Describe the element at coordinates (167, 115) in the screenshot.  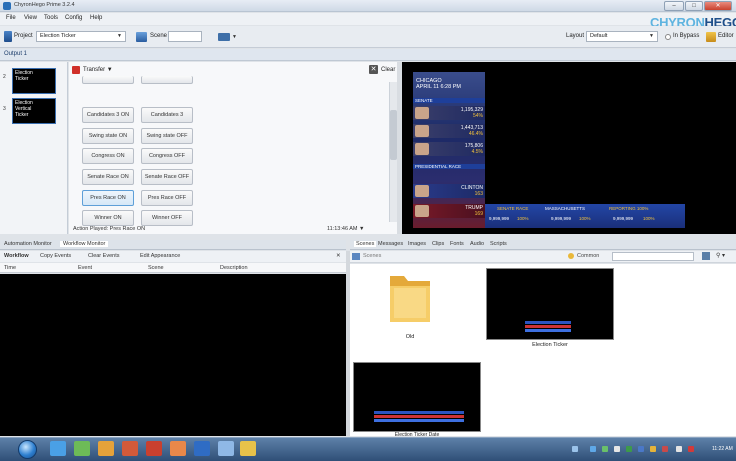
I see `action-button: Candidates 3` at that location.